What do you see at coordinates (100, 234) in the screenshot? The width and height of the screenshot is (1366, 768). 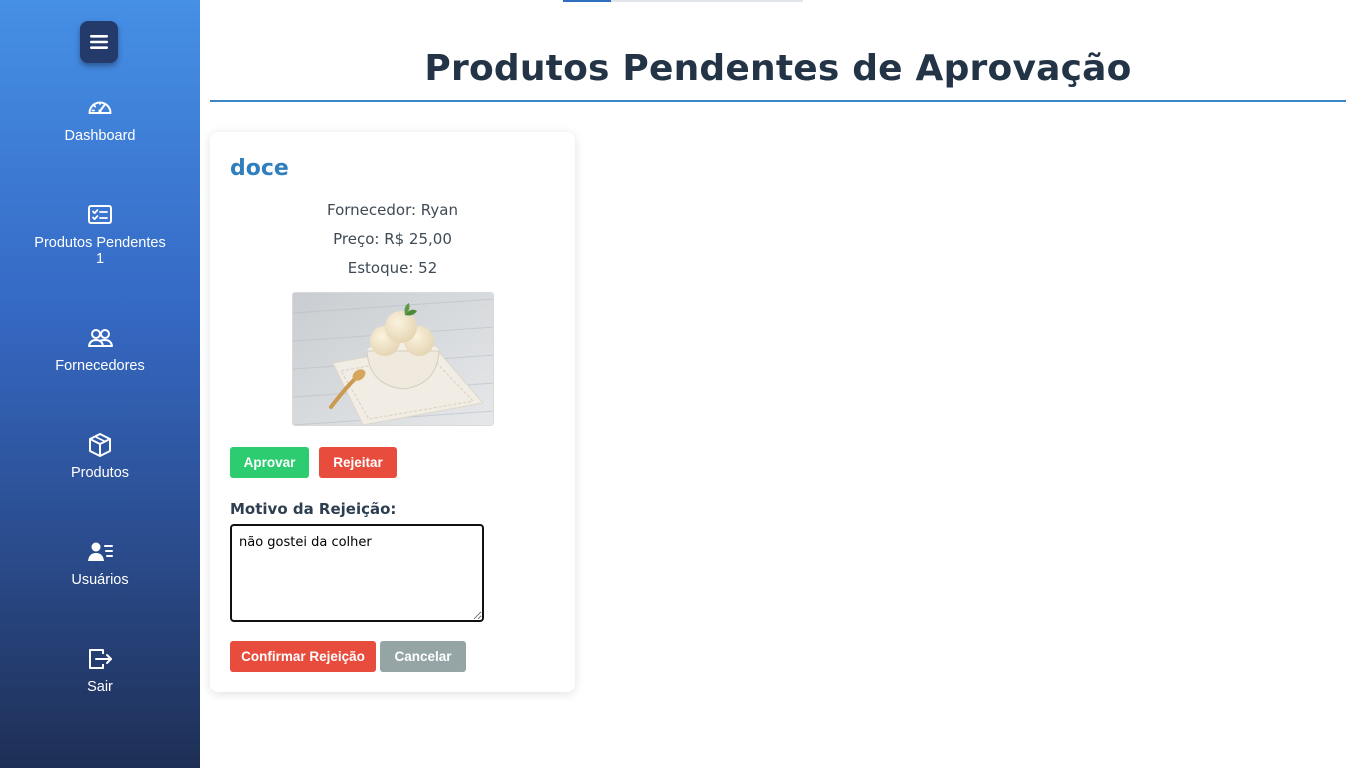 I see `sidebar-item-produtos-pendentes: Produtos Pendentes 1` at bounding box center [100, 234].